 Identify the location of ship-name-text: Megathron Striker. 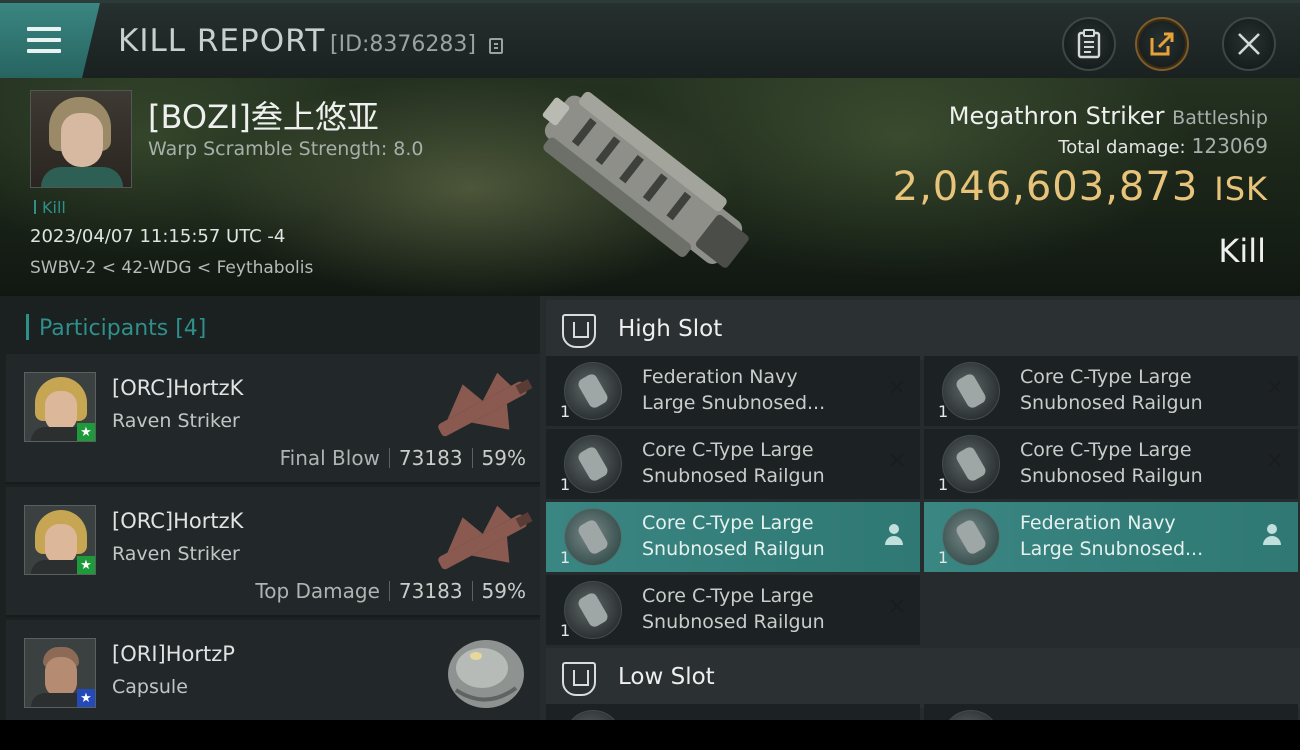
(1056, 116).